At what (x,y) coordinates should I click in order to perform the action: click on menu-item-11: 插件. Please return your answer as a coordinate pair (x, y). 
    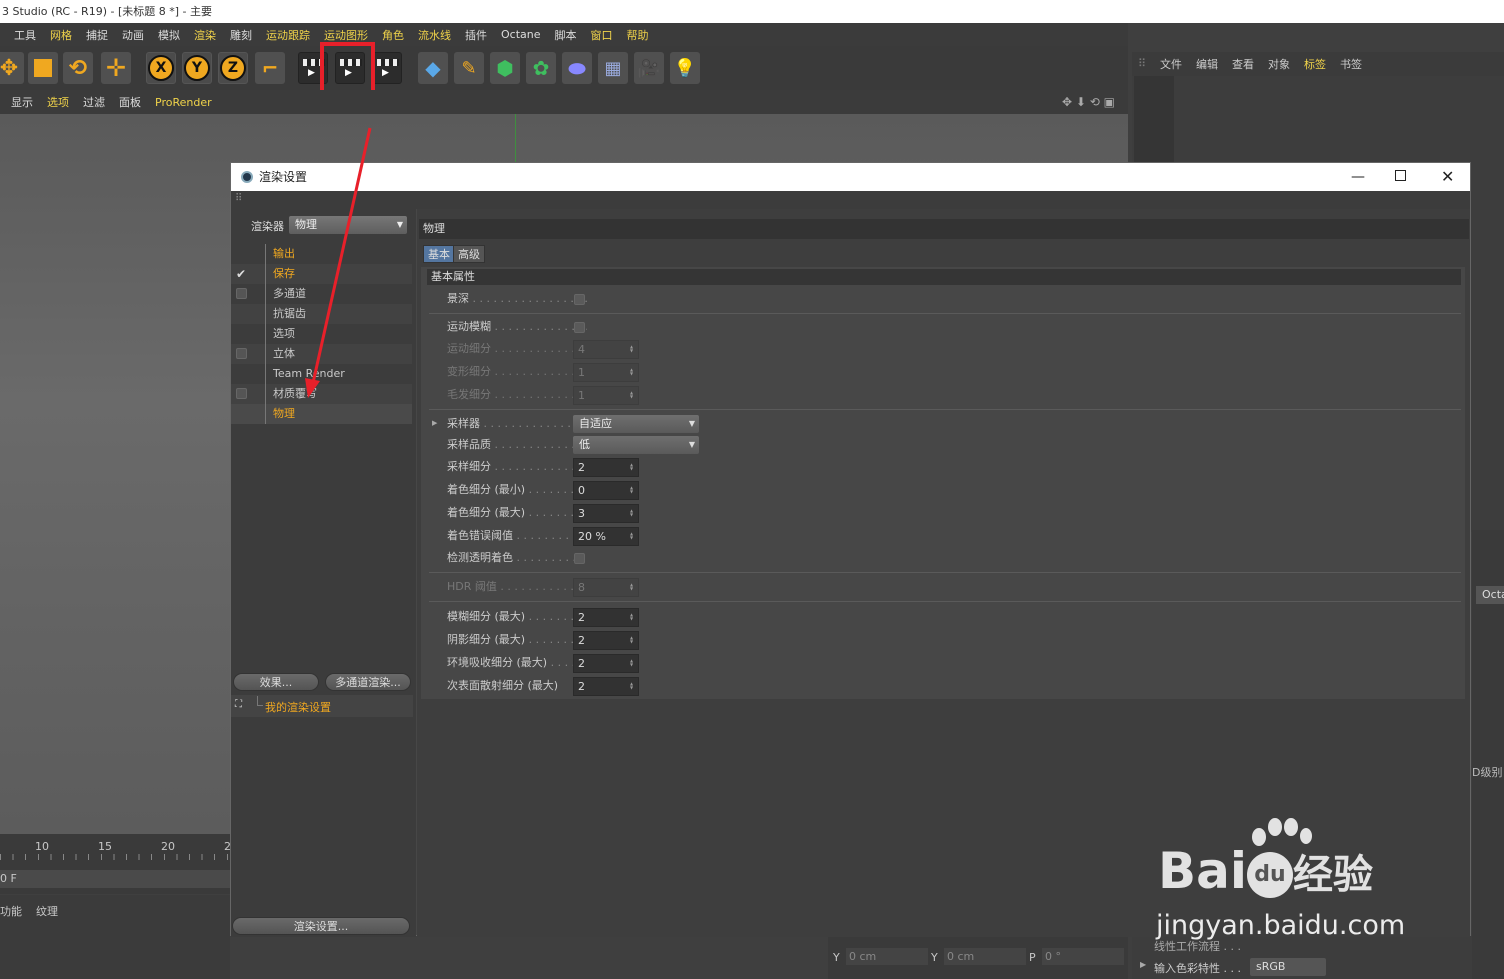
    Looking at the image, I should click on (476, 35).